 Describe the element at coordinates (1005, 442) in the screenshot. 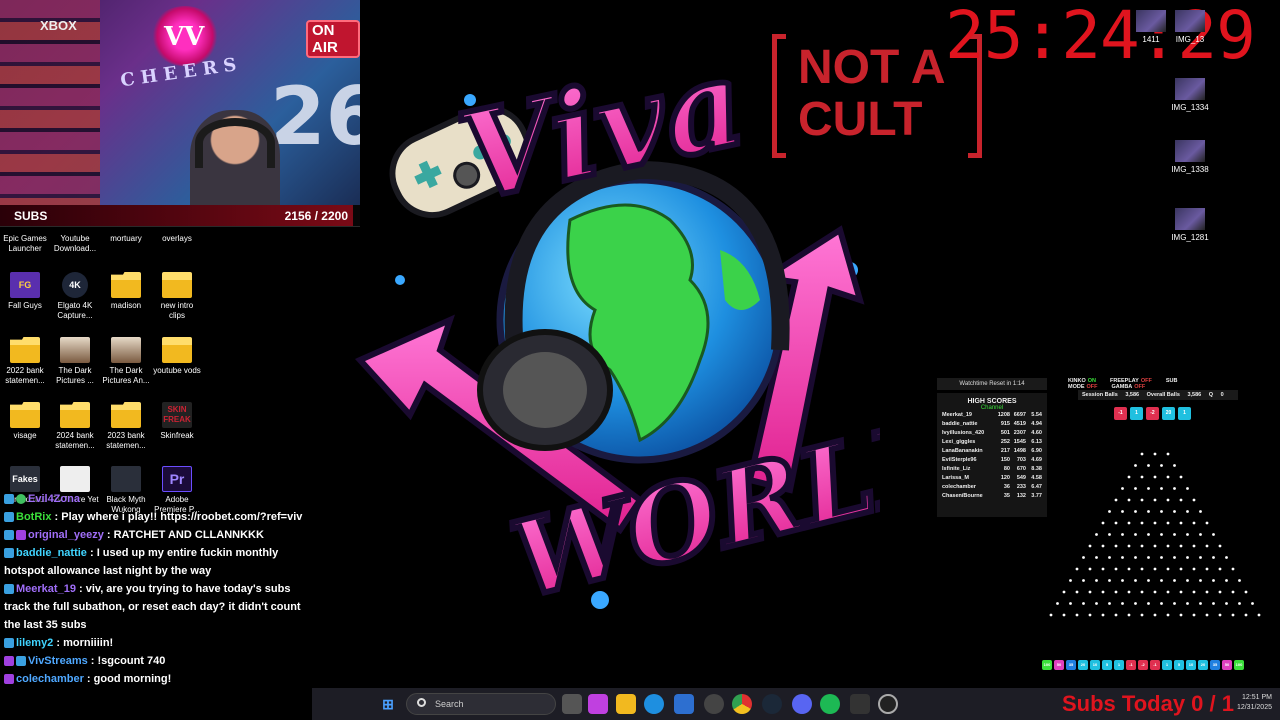

I see `score-a: 252` at that location.